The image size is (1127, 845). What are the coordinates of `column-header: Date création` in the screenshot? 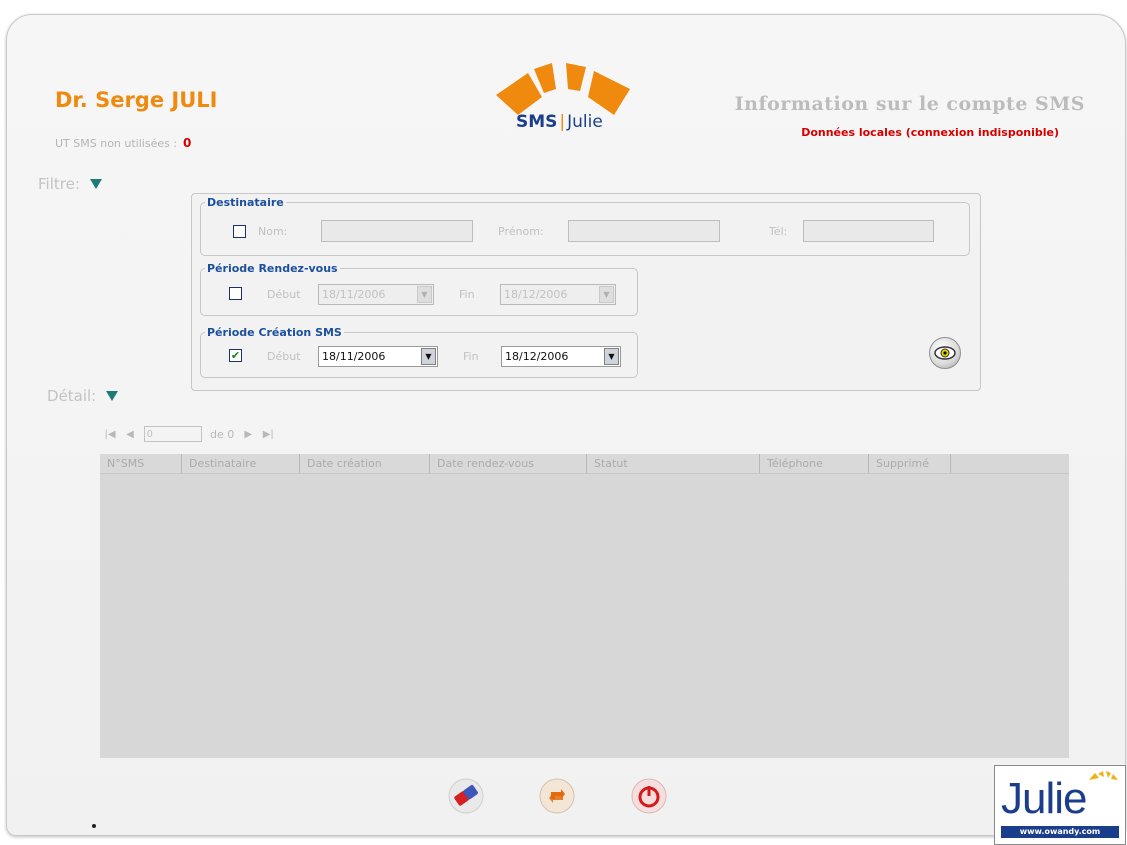 It's located at (365, 463).